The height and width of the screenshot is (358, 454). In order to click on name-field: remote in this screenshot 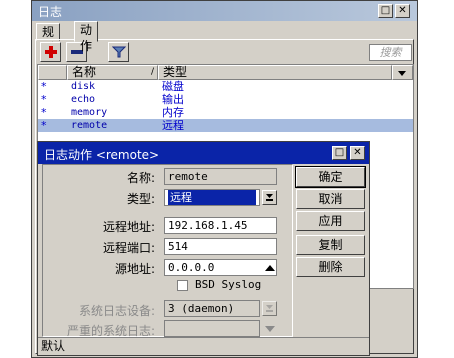, I will do `click(220, 176)`.